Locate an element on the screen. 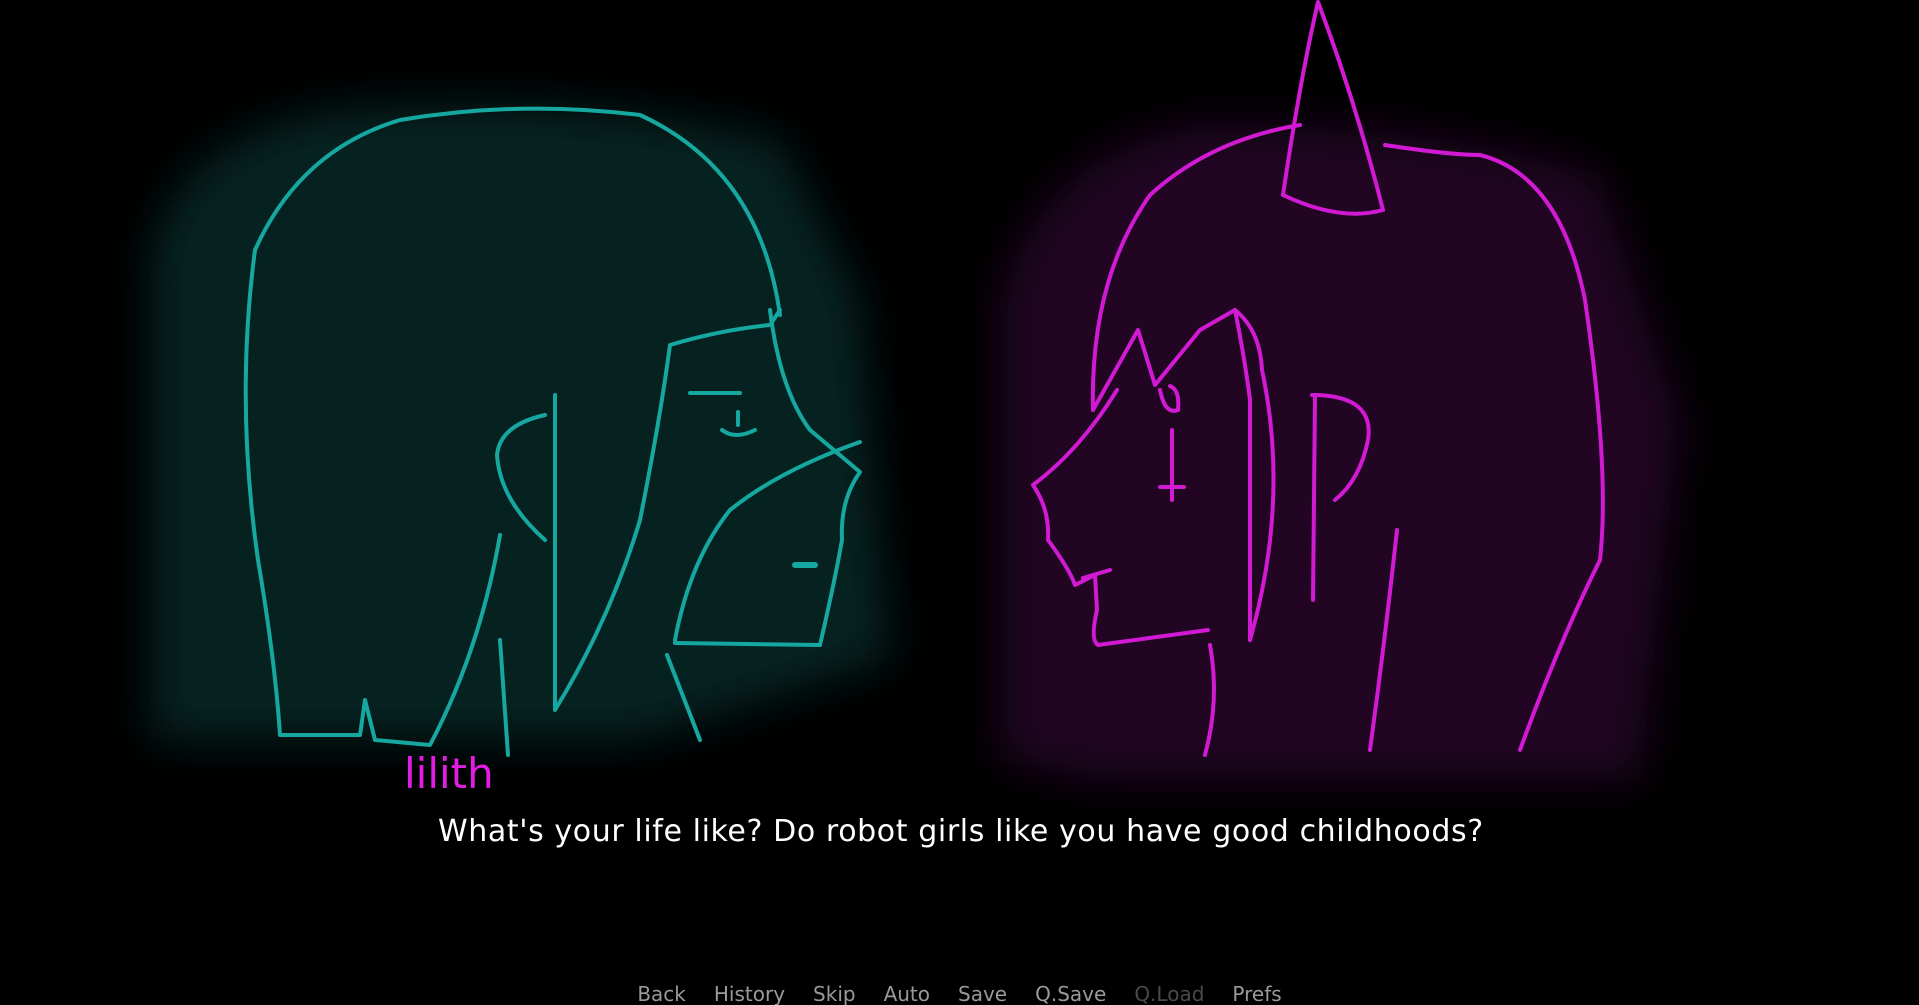 The width and height of the screenshot is (1919, 1005). save-button: Save is located at coordinates (982, 993).